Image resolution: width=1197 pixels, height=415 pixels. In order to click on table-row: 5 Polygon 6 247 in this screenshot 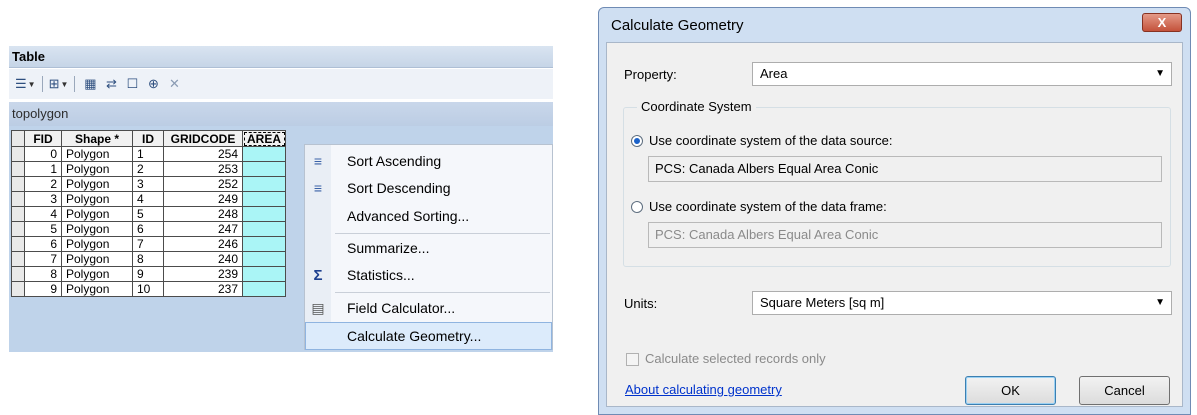, I will do `click(149, 229)`.